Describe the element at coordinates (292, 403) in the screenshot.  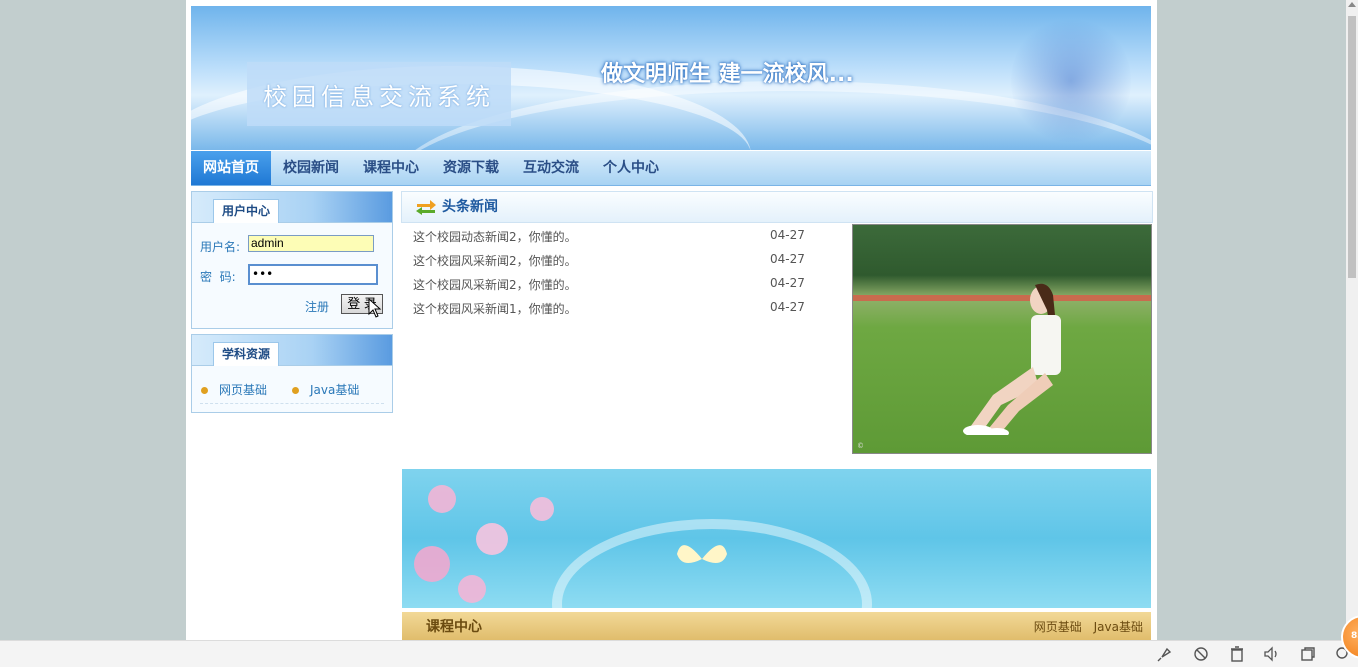
I see `divider` at that location.